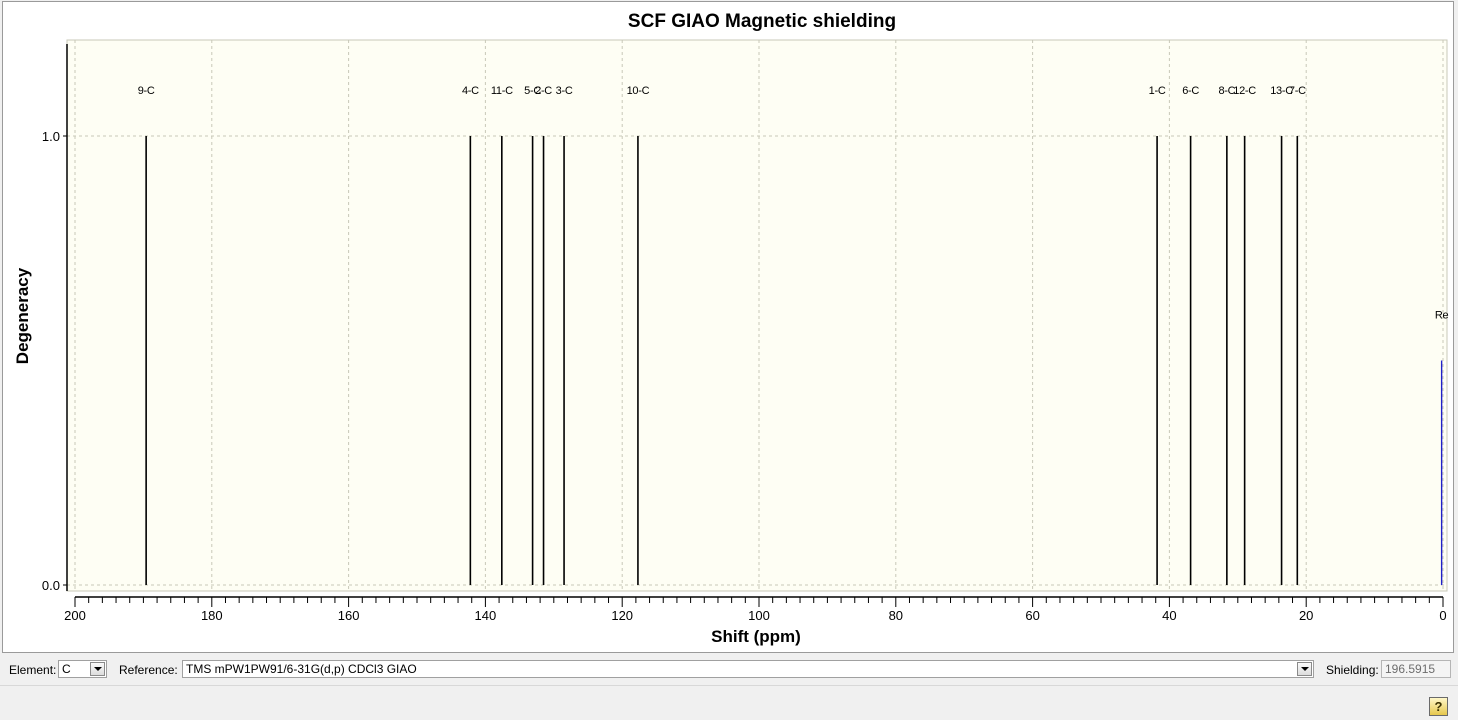  Describe the element at coordinates (301, 669) in the screenshot. I see `reference-select-value: TMS mPW1PW91/6-31G(d,p) CDCl3 GIAO` at that location.